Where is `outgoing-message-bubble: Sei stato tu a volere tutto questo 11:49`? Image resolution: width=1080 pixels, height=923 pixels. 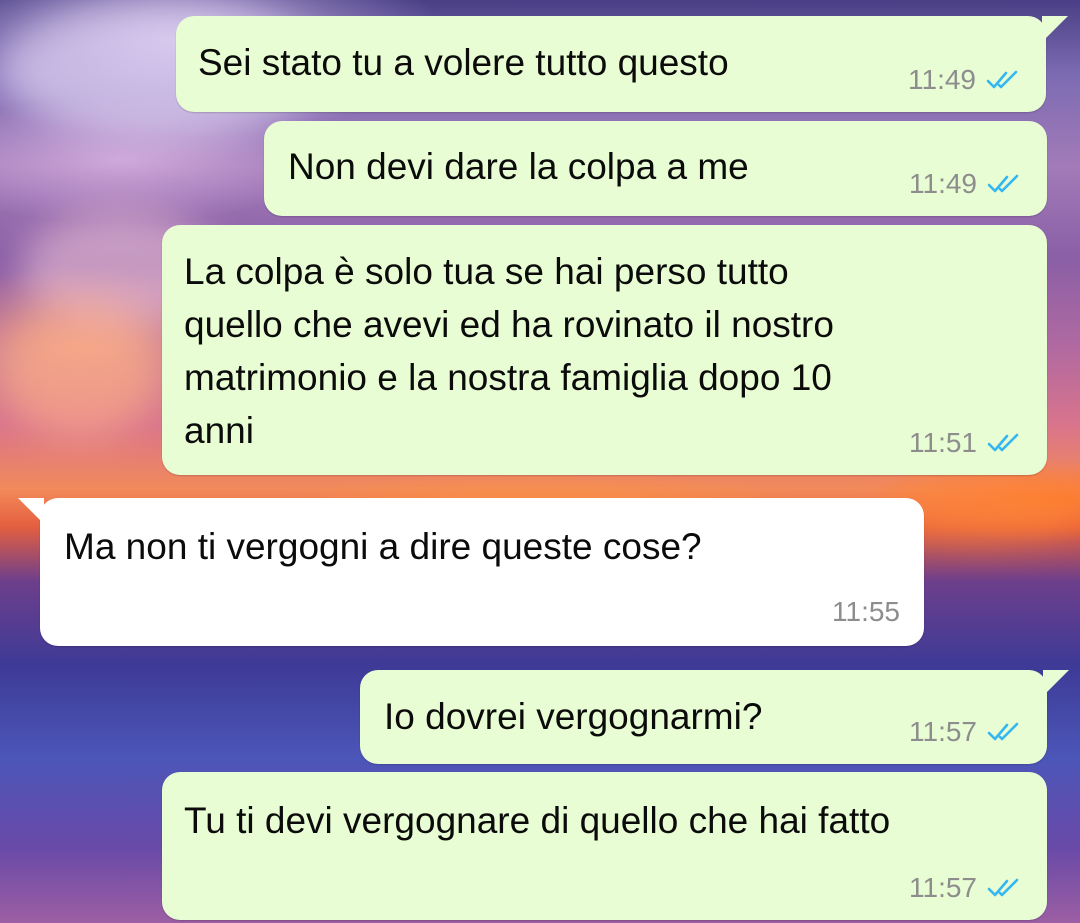
outgoing-message-bubble: Sei stato tu a volere tutto questo 11:49 is located at coordinates (622, 64).